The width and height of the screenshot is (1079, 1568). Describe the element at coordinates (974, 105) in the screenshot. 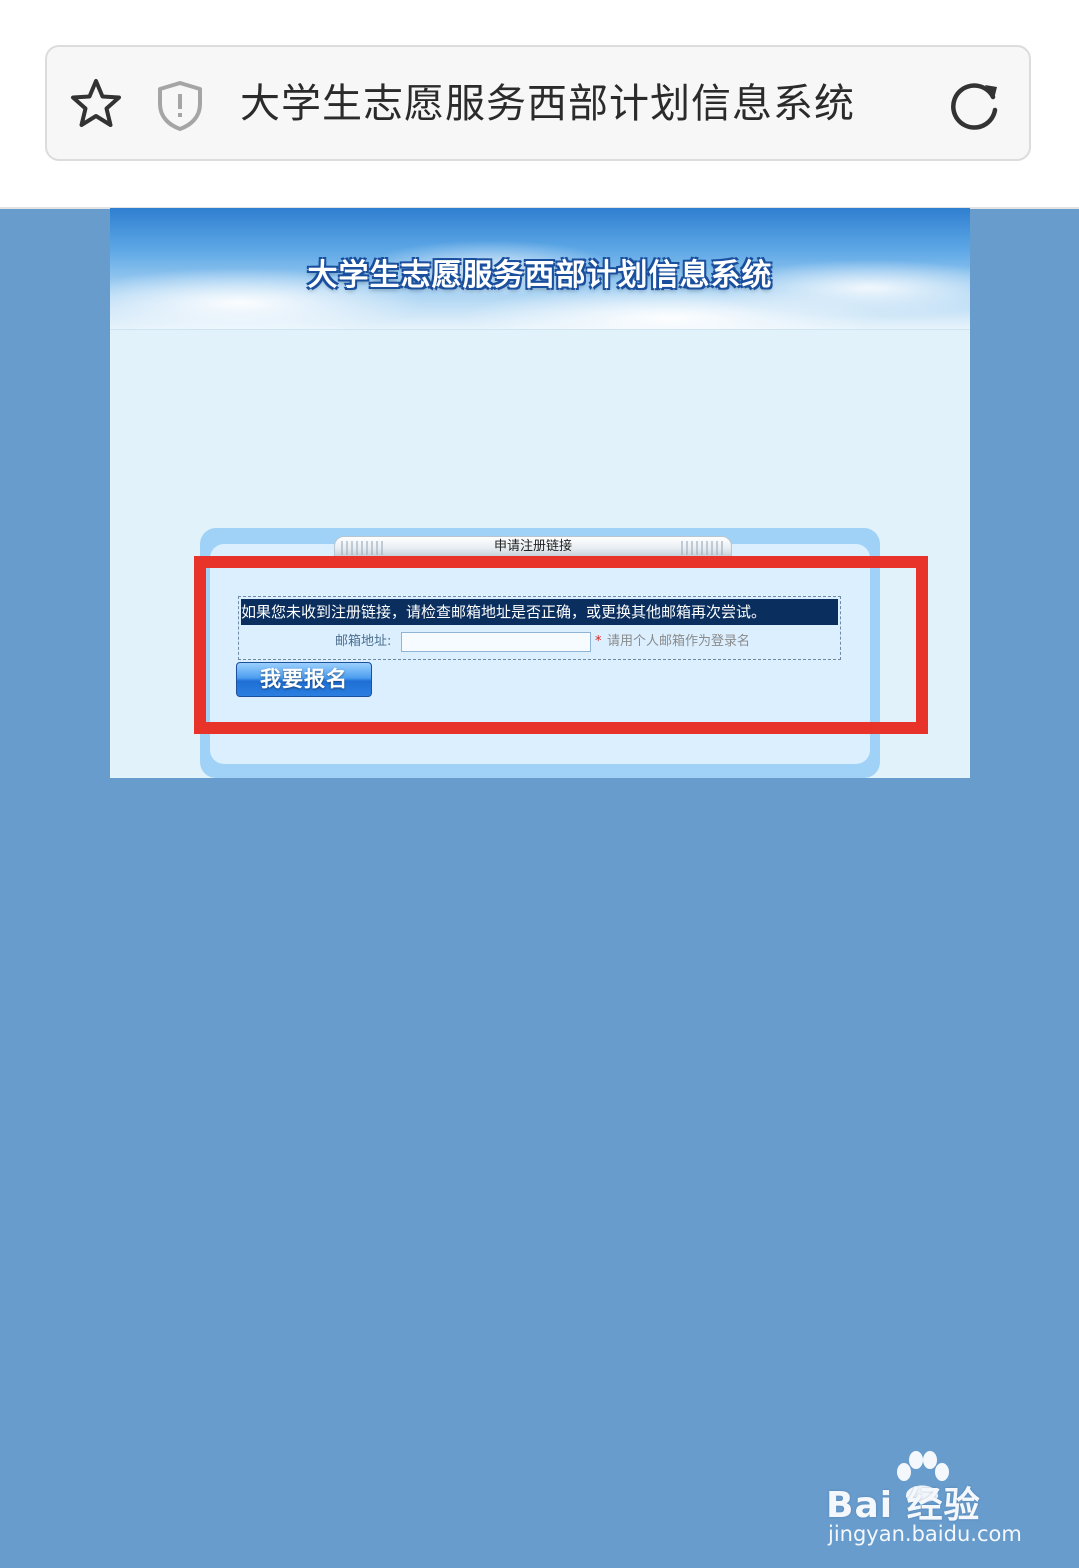

I see `reload-icon` at that location.